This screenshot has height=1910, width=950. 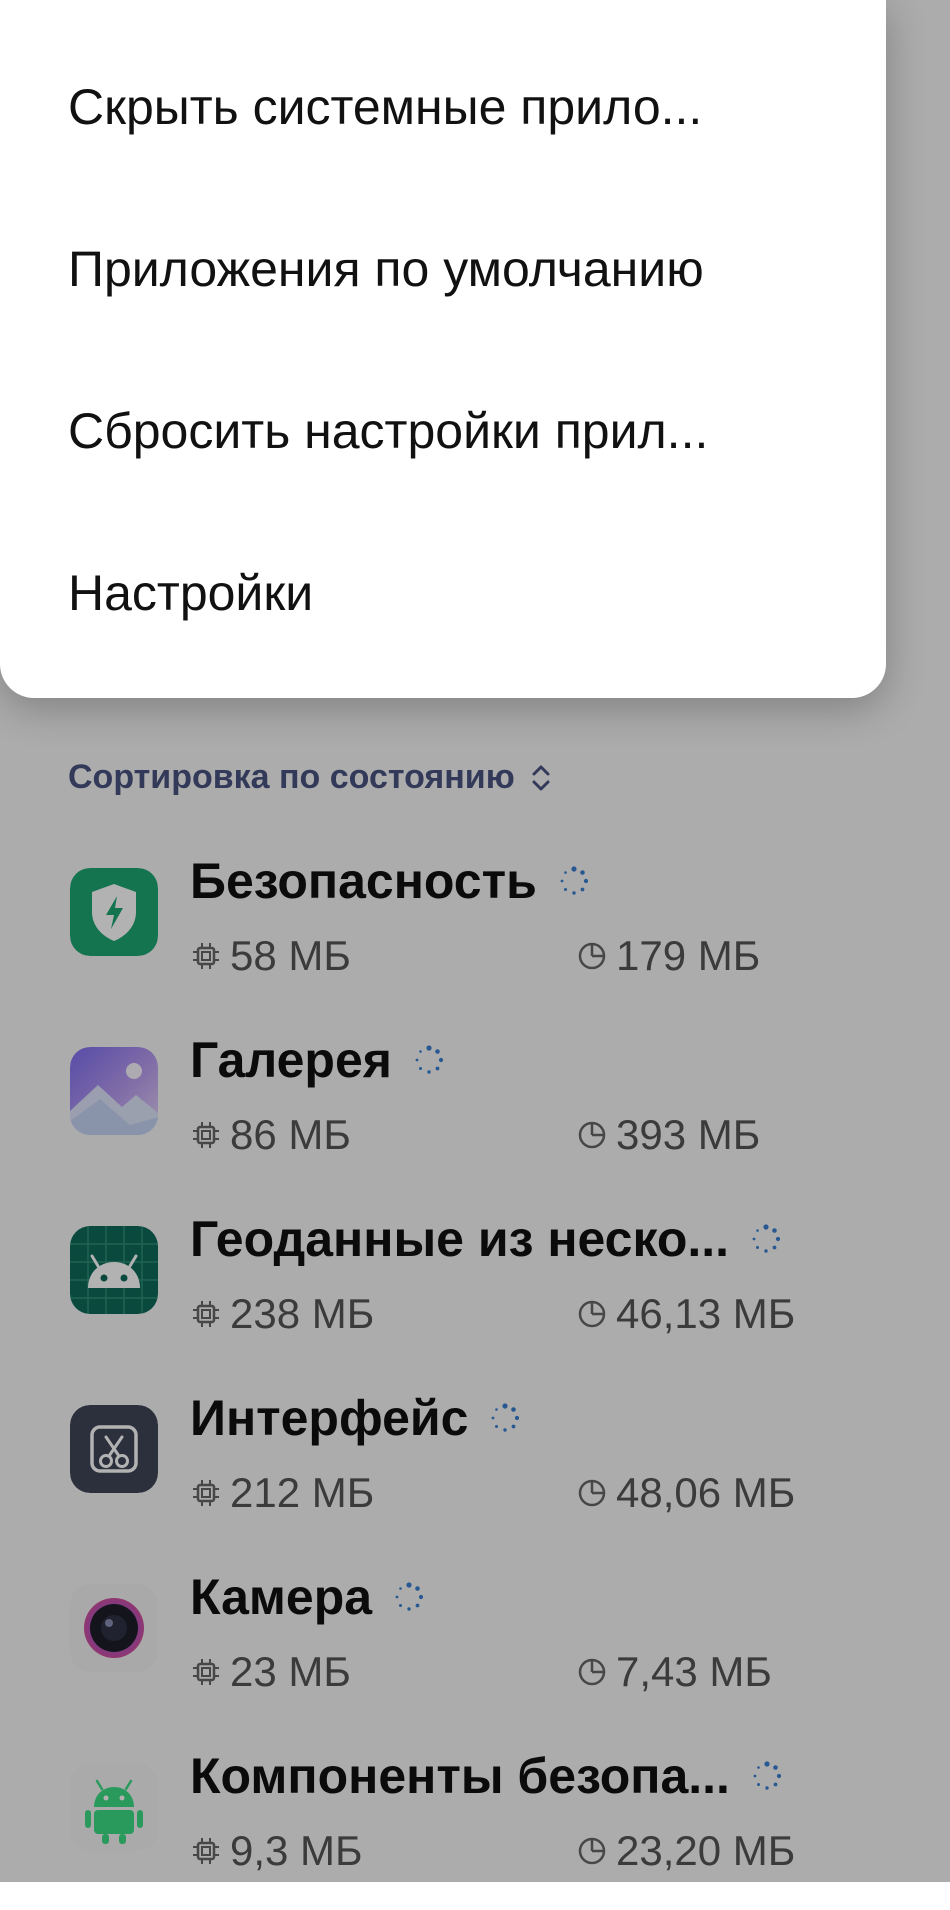 I want to click on menu-item-default-apps: Приложения по умолчанию, so click(x=463, y=269).